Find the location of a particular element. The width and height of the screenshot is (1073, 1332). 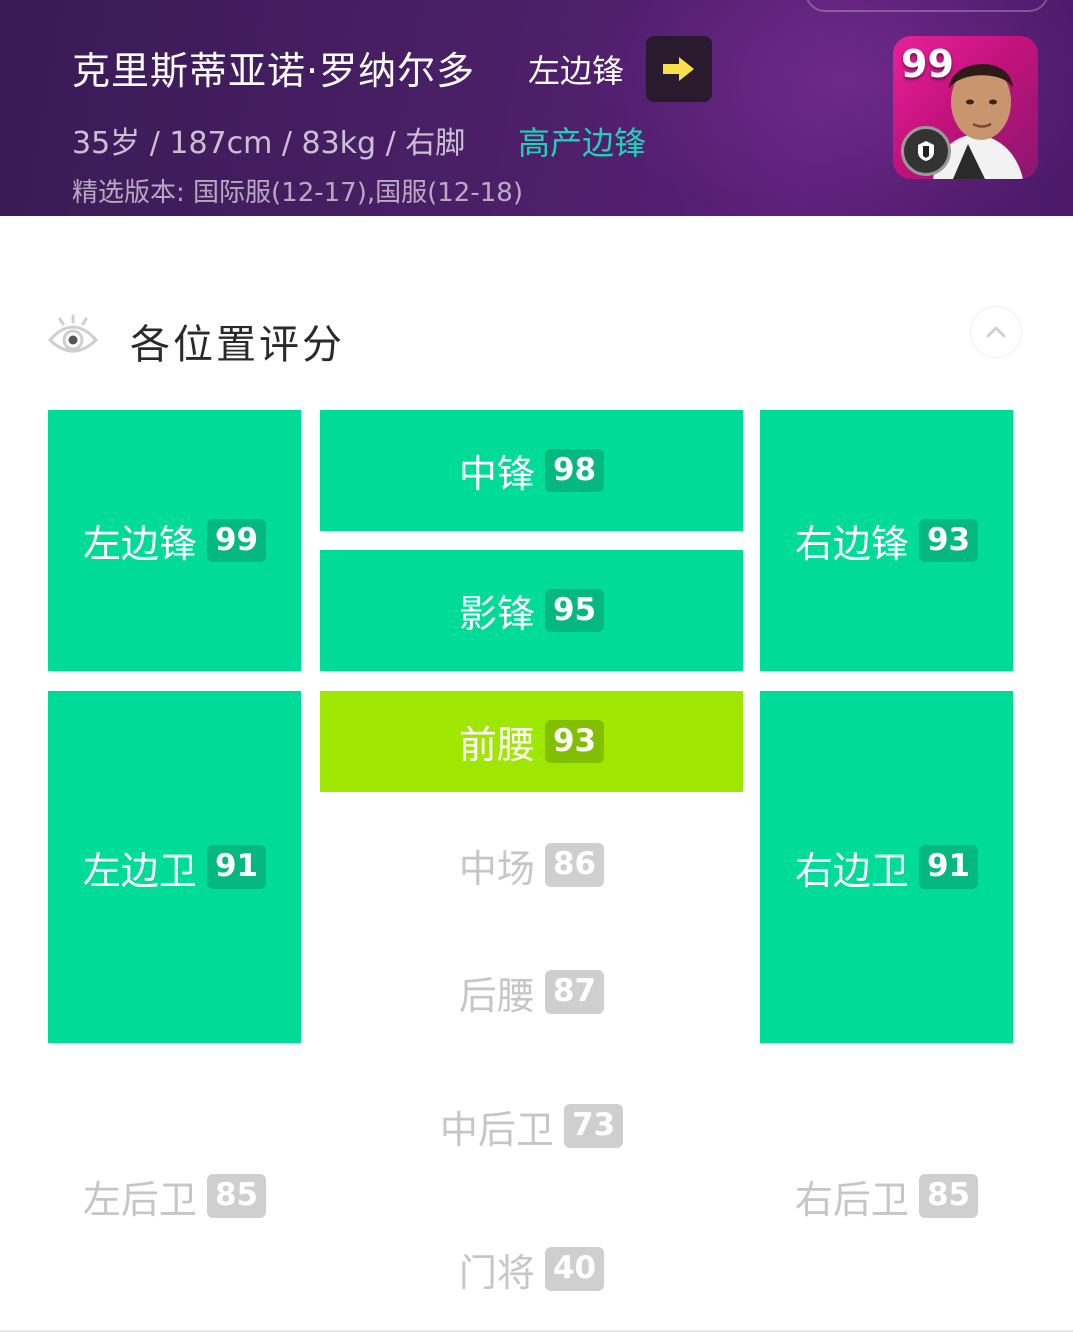

arrow-right-icon is located at coordinates (678, 69).